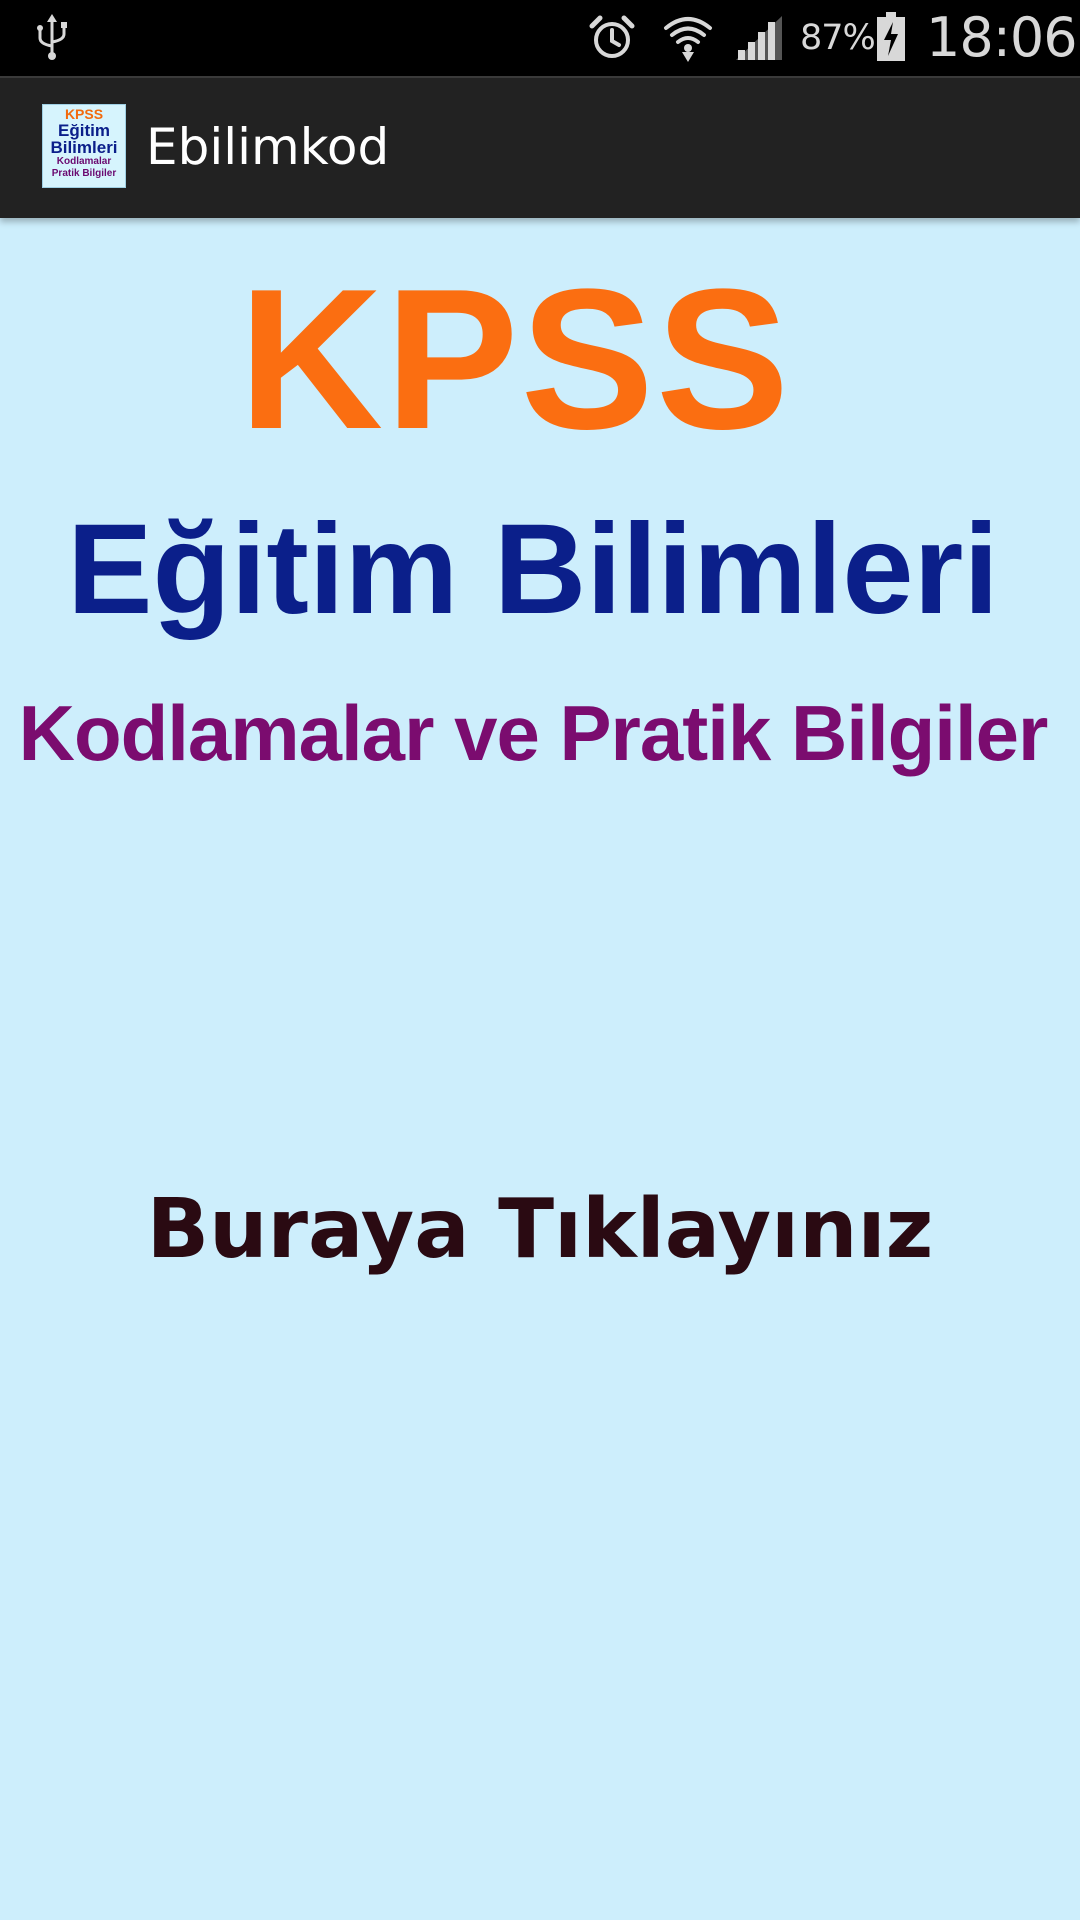 The width and height of the screenshot is (1080, 1920). Describe the element at coordinates (533, 569) in the screenshot. I see `banner-title: Eğitim Bilimleri` at that location.